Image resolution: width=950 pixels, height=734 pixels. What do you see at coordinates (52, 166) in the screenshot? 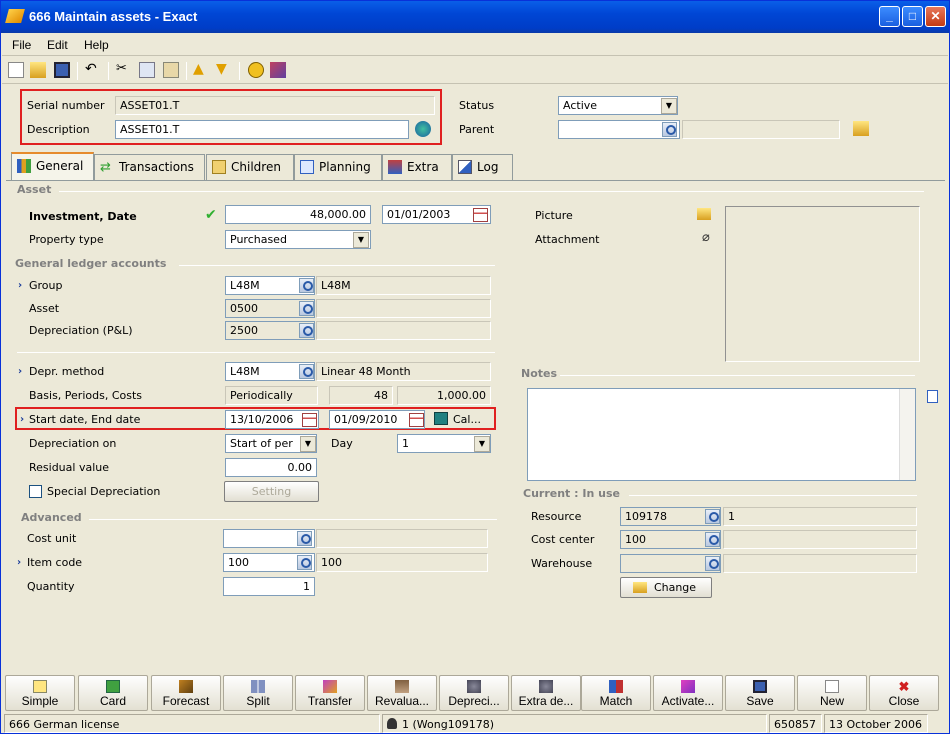
I see `tab-general: General` at bounding box center [52, 166].